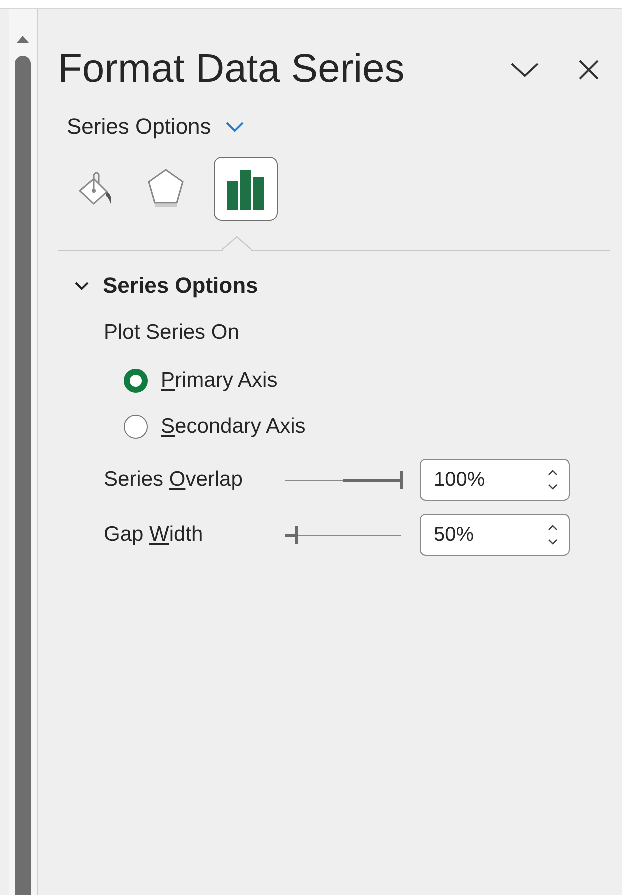 The image size is (622, 895). What do you see at coordinates (233, 427) in the screenshot?
I see `radio-label: Secondary Axis` at bounding box center [233, 427].